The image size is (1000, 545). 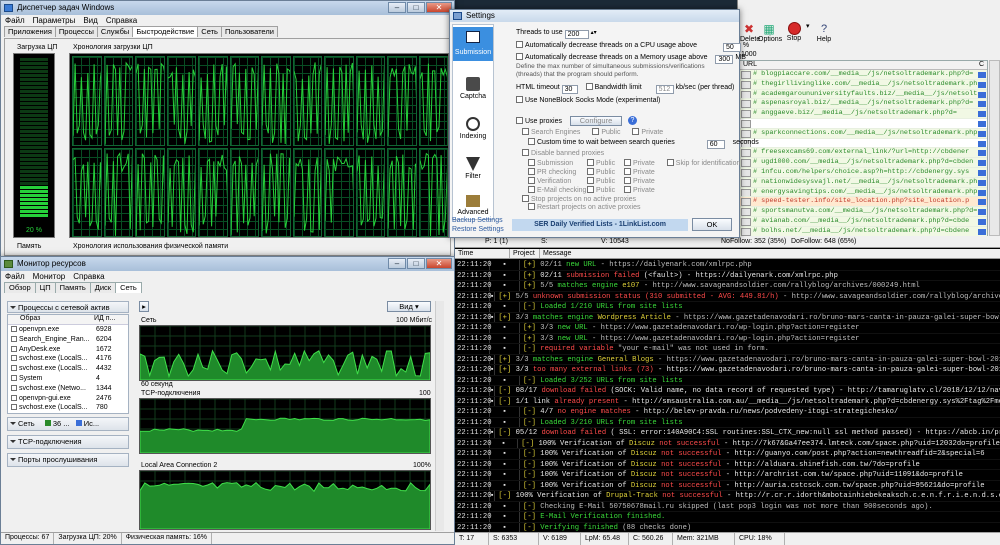 What do you see at coordinates (397, 263) in the screenshot?
I see `rm-minimize-button: –` at bounding box center [397, 263].